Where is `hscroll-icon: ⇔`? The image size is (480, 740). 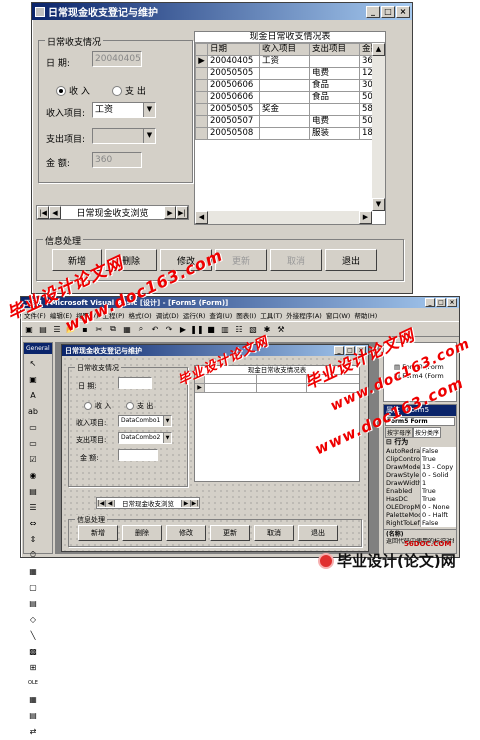 hscroll-icon: ⇔ is located at coordinates (33, 523).